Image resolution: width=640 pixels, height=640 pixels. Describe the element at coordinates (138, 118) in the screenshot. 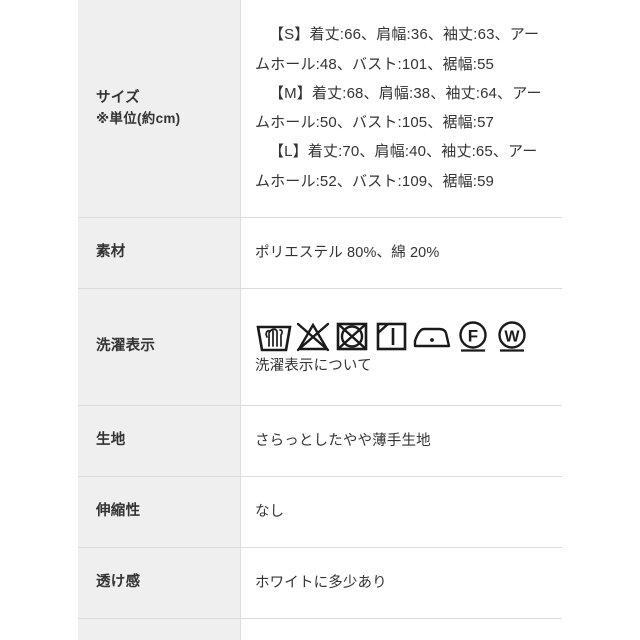

I see `row-label-size-sub: ※単位(約cm)` at that location.